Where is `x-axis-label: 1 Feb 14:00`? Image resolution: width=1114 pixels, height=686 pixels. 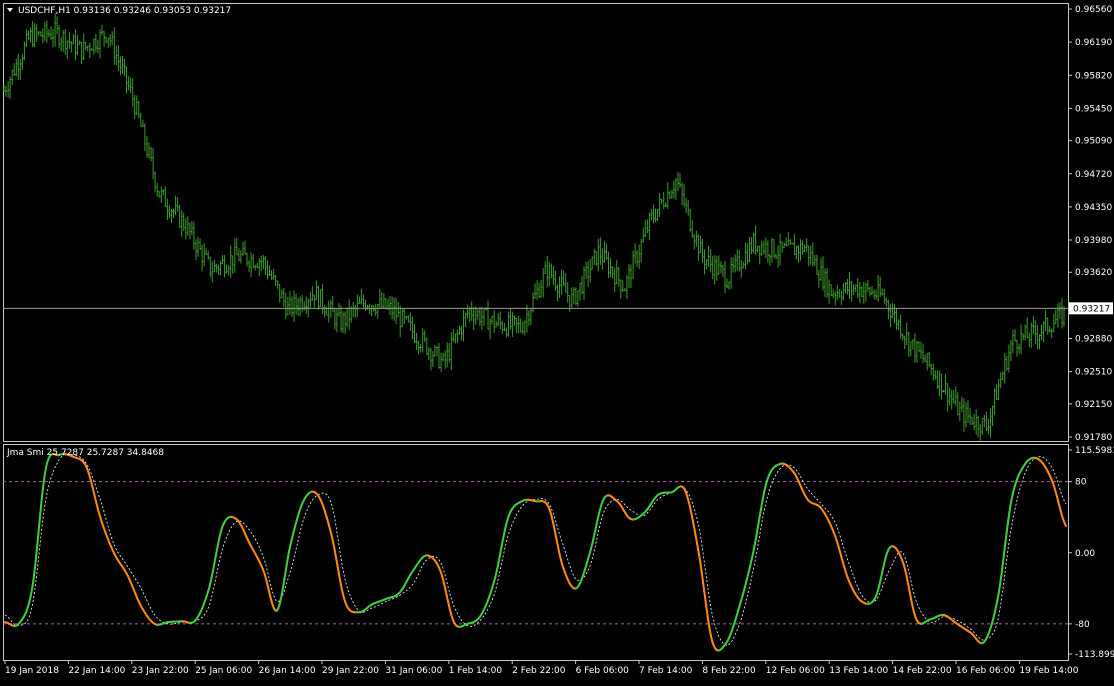
x-axis-label: 1 Feb 14:00 is located at coordinates (476, 671).